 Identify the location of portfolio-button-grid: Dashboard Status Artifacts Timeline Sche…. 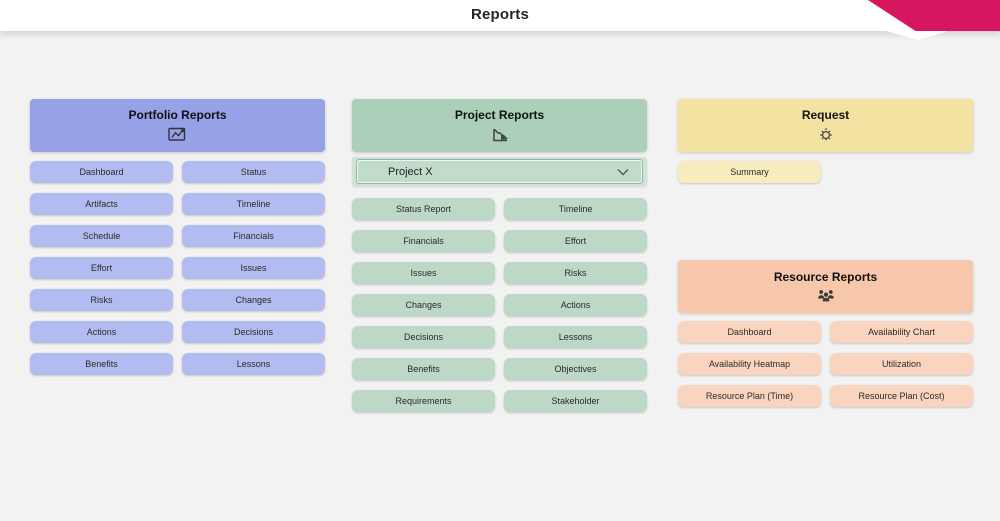
(177, 268).